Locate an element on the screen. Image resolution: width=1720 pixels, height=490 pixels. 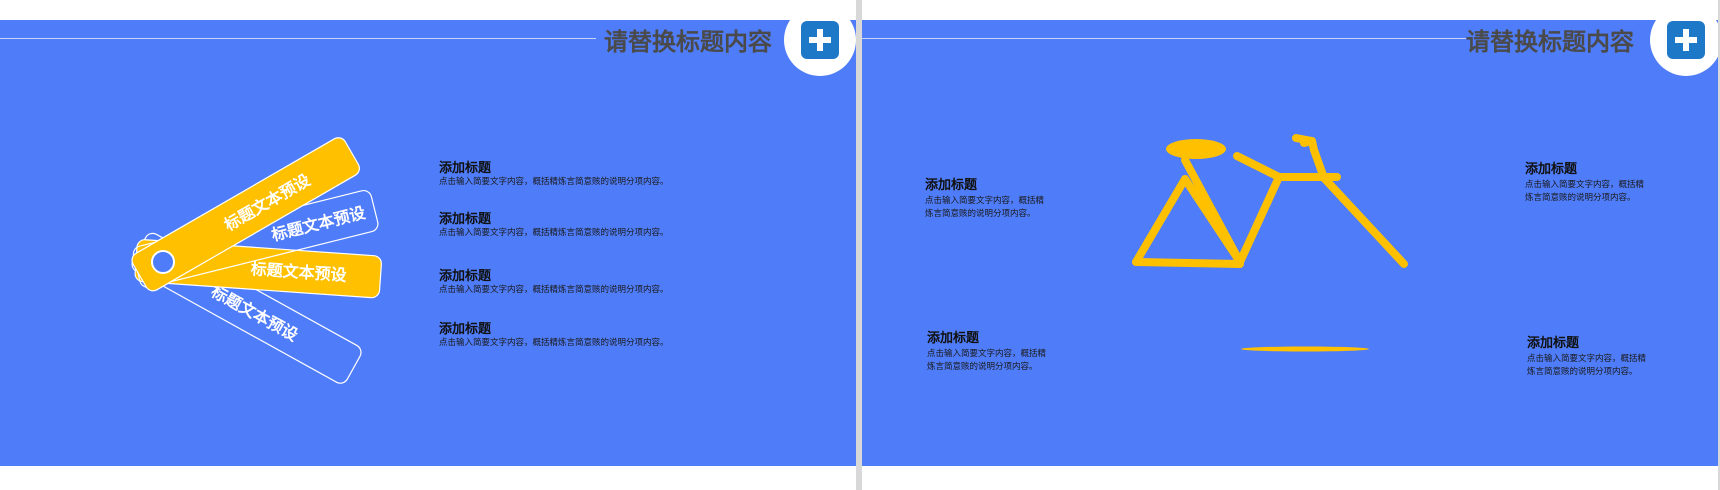
tag-hole is located at coordinates (163, 262).